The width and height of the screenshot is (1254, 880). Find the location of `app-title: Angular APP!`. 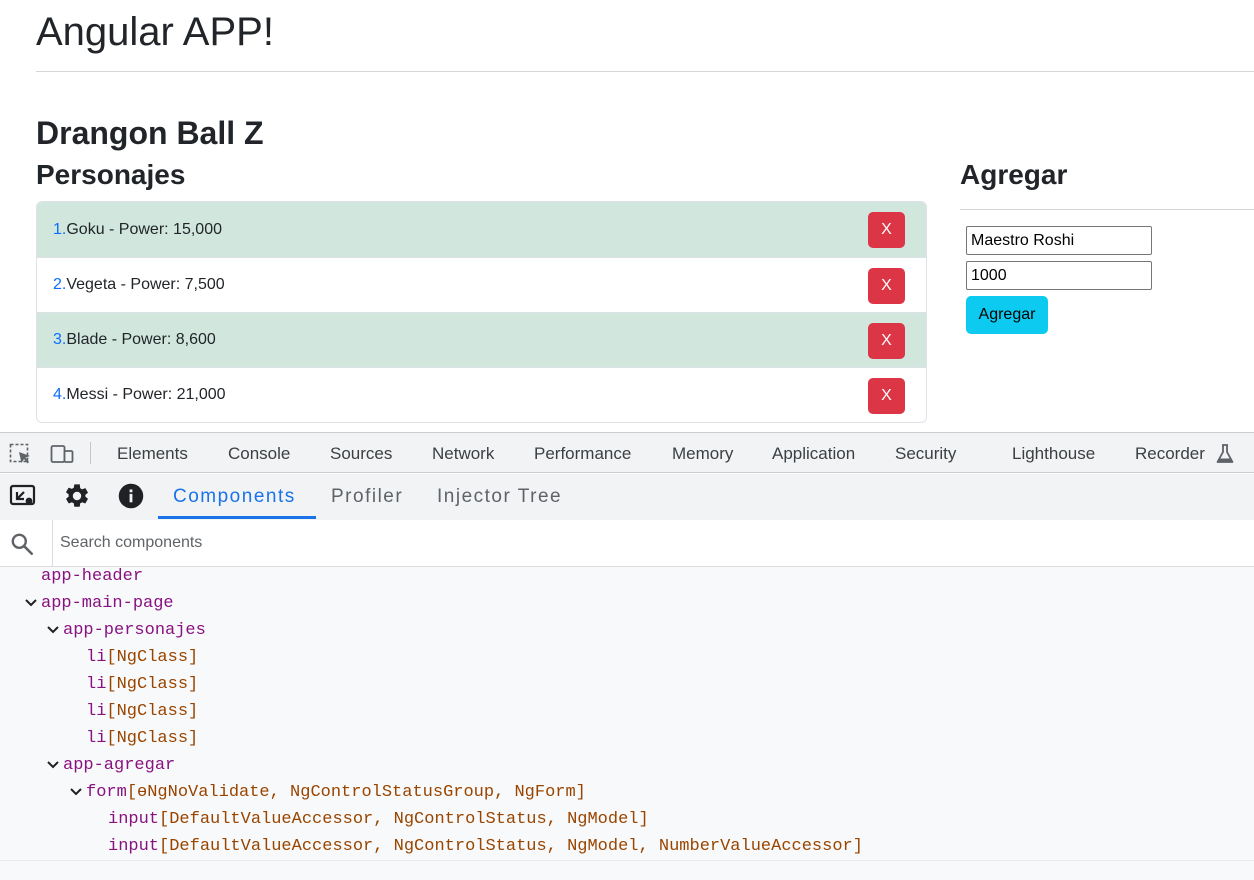

app-title: Angular APP! is located at coordinates (155, 32).